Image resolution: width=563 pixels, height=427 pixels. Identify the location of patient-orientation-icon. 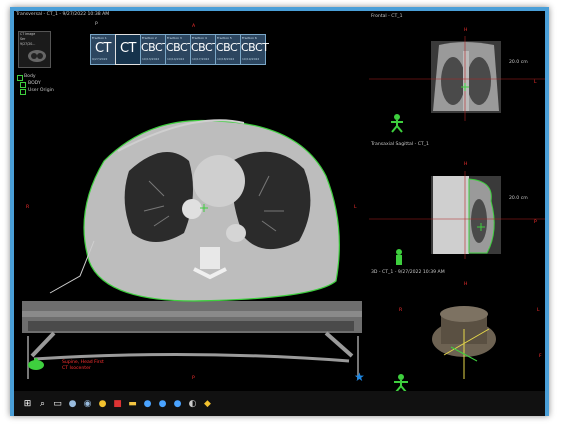
(36, 364).